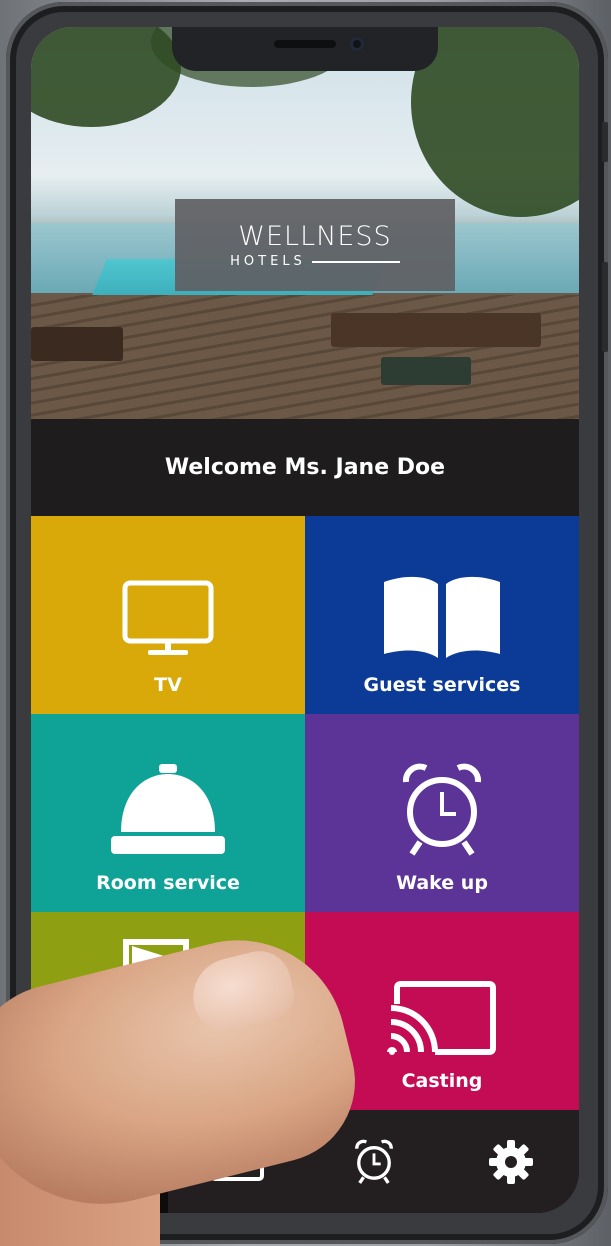 The height and width of the screenshot is (1246, 611). I want to click on logo-wordmark: WELLNESS, so click(315, 236).